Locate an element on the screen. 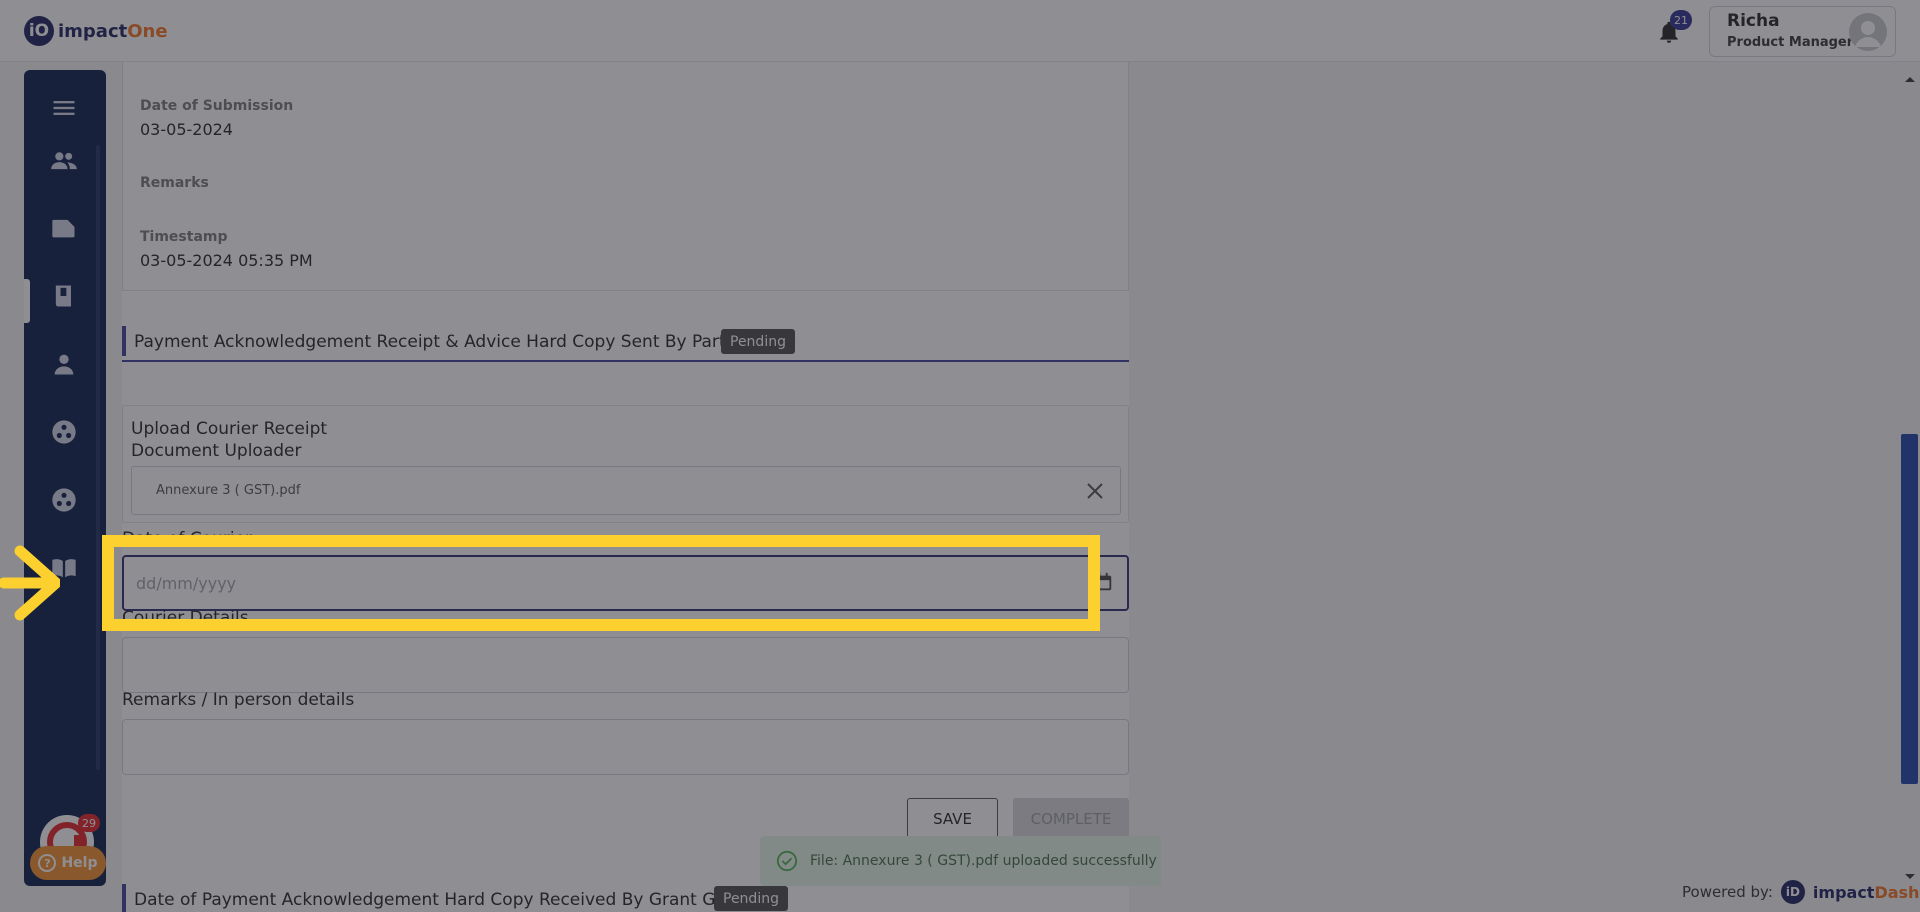 This screenshot has height=912, width=1920. people-icon is located at coordinates (64, 161).